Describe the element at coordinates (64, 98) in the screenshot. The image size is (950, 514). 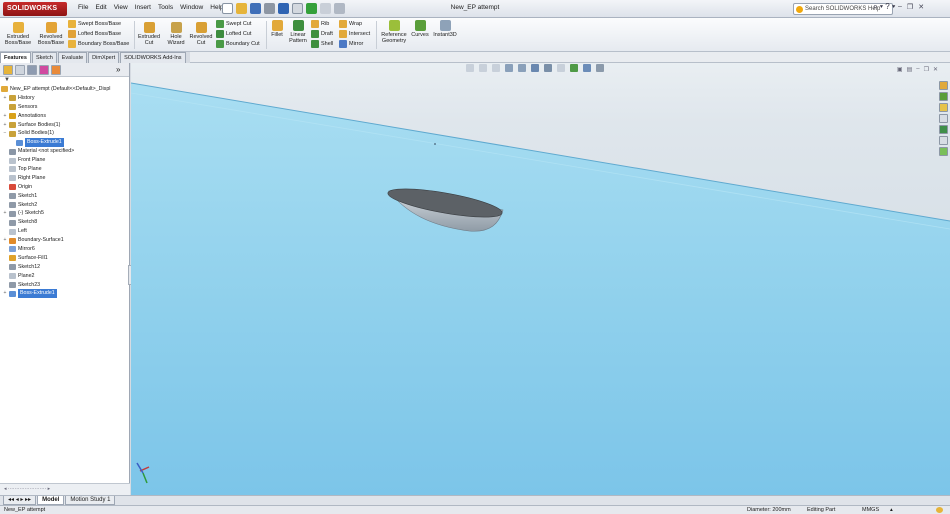
I see `tree-item: + History` at that location.